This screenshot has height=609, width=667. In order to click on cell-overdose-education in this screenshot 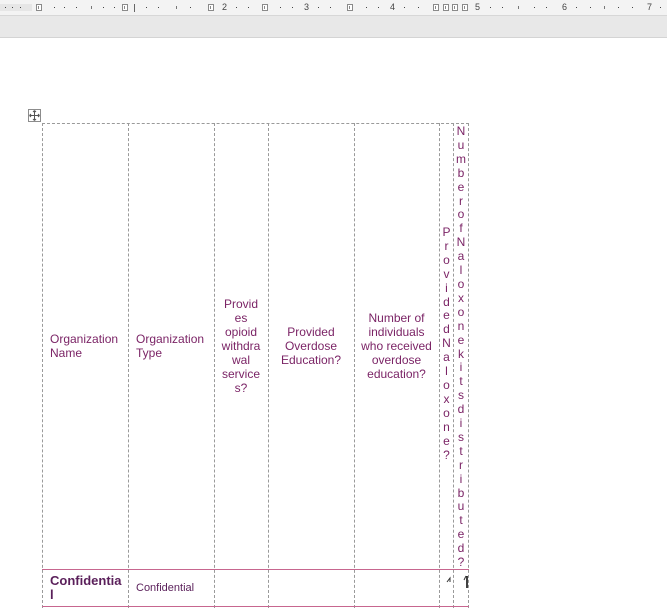, I will do `click(311, 588)`.